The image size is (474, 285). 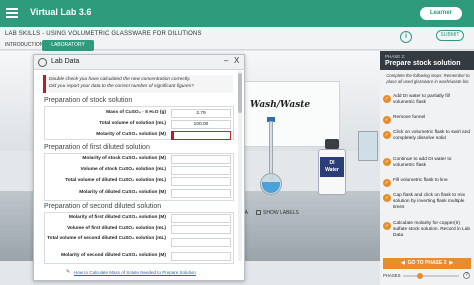 I want to click on tab-laboratory-simulation: LABORATORY SIMULATION, so click(x=68, y=49).